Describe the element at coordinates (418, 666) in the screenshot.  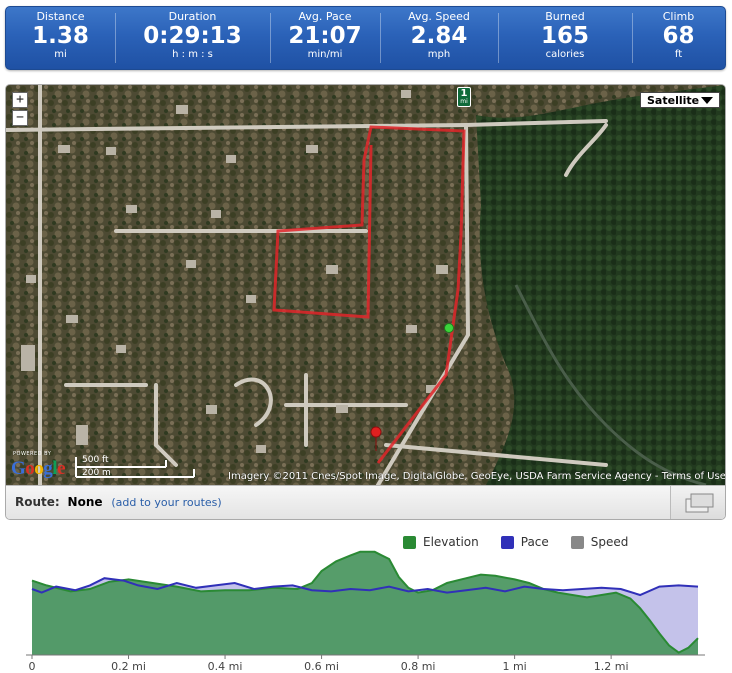
I see `x-tick-label: 0.8 mi` at that location.